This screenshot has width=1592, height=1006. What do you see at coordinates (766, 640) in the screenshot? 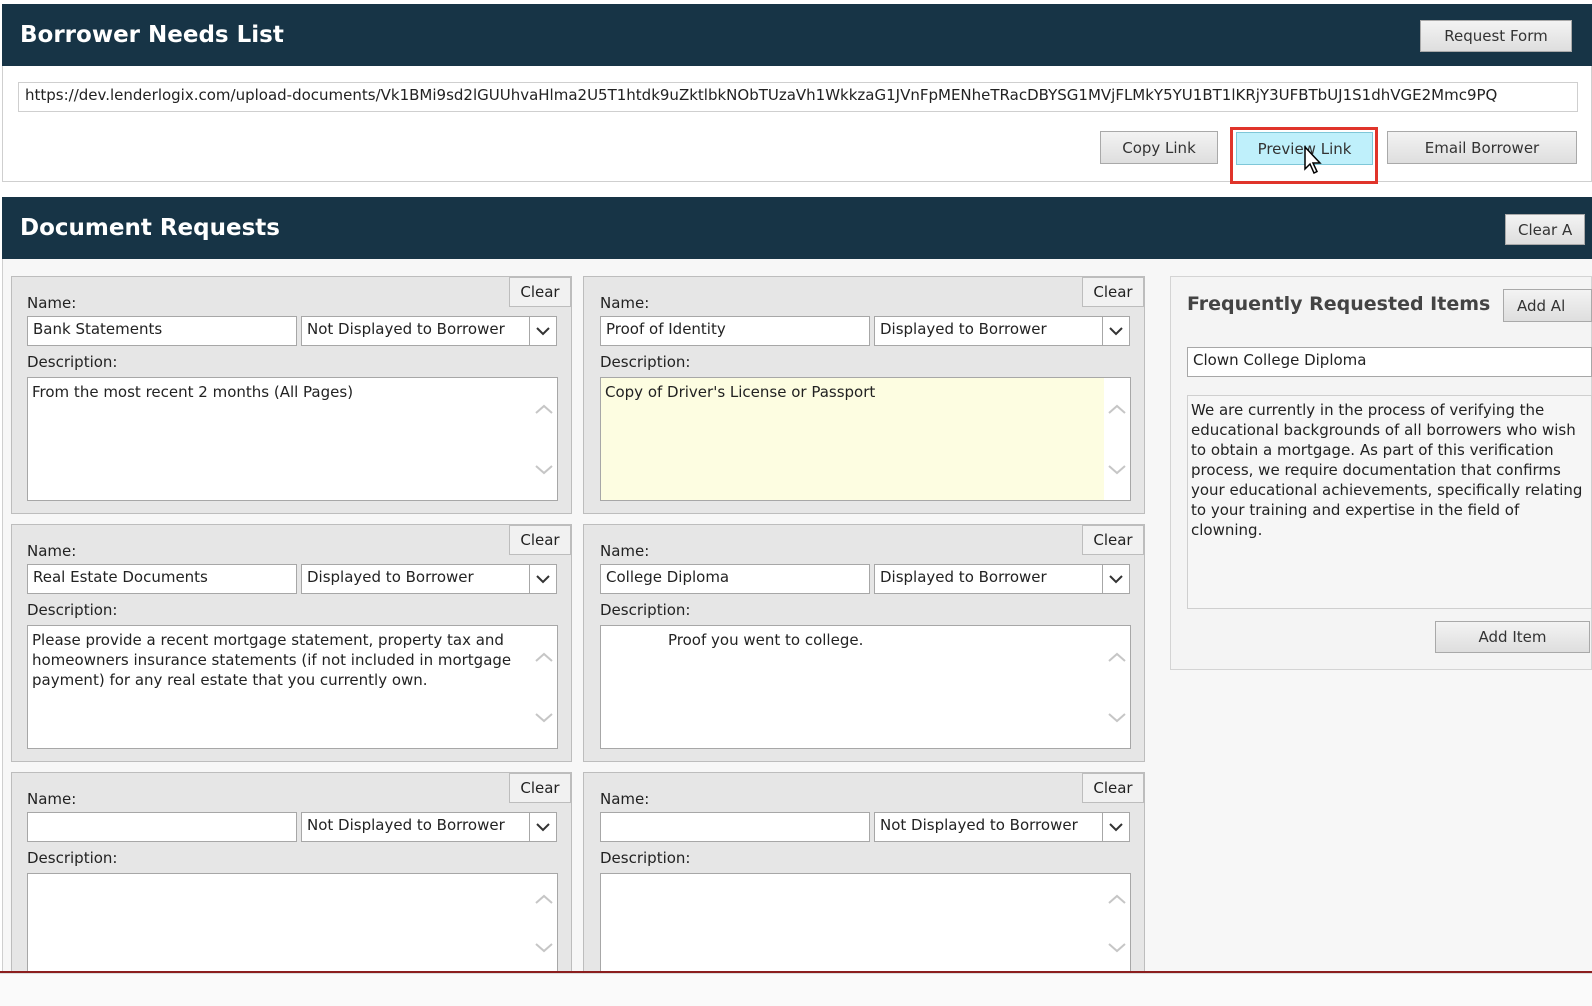
I see `description-text: Proof you went to college.` at bounding box center [766, 640].